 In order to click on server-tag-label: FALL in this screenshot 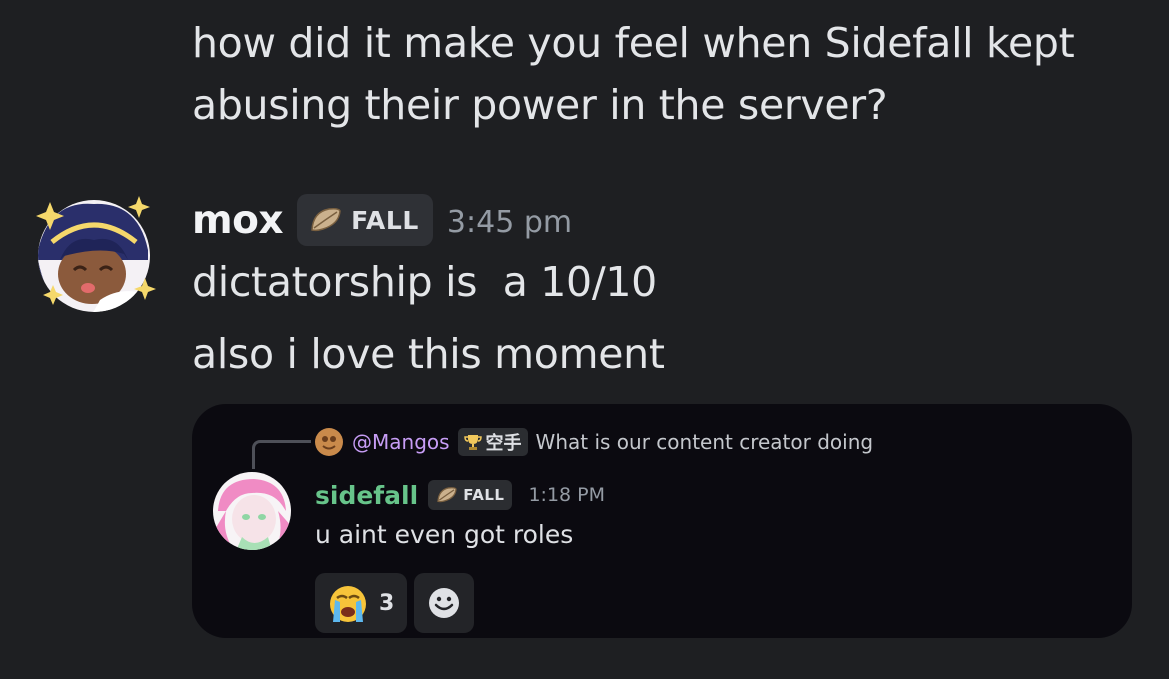, I will do `click(385, 220)`.